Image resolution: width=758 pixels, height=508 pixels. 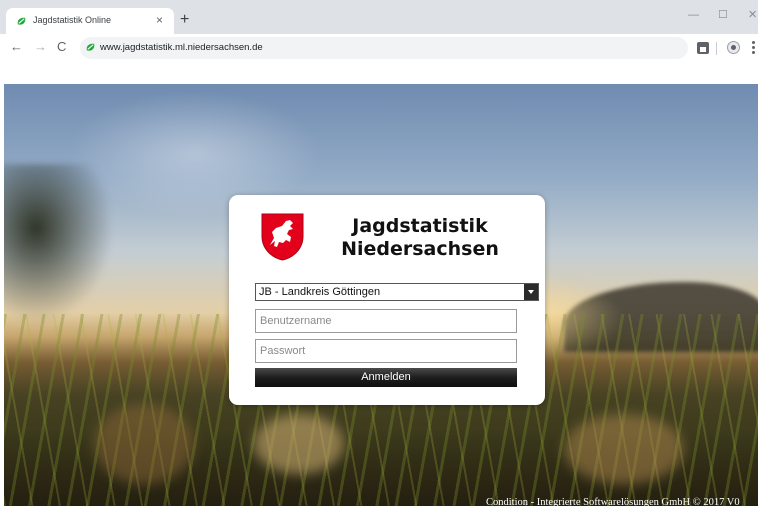 What do you see at coordinates (40, 47) in the screenshot?
I see `forward-button: →` at bounding box center [40, 47].